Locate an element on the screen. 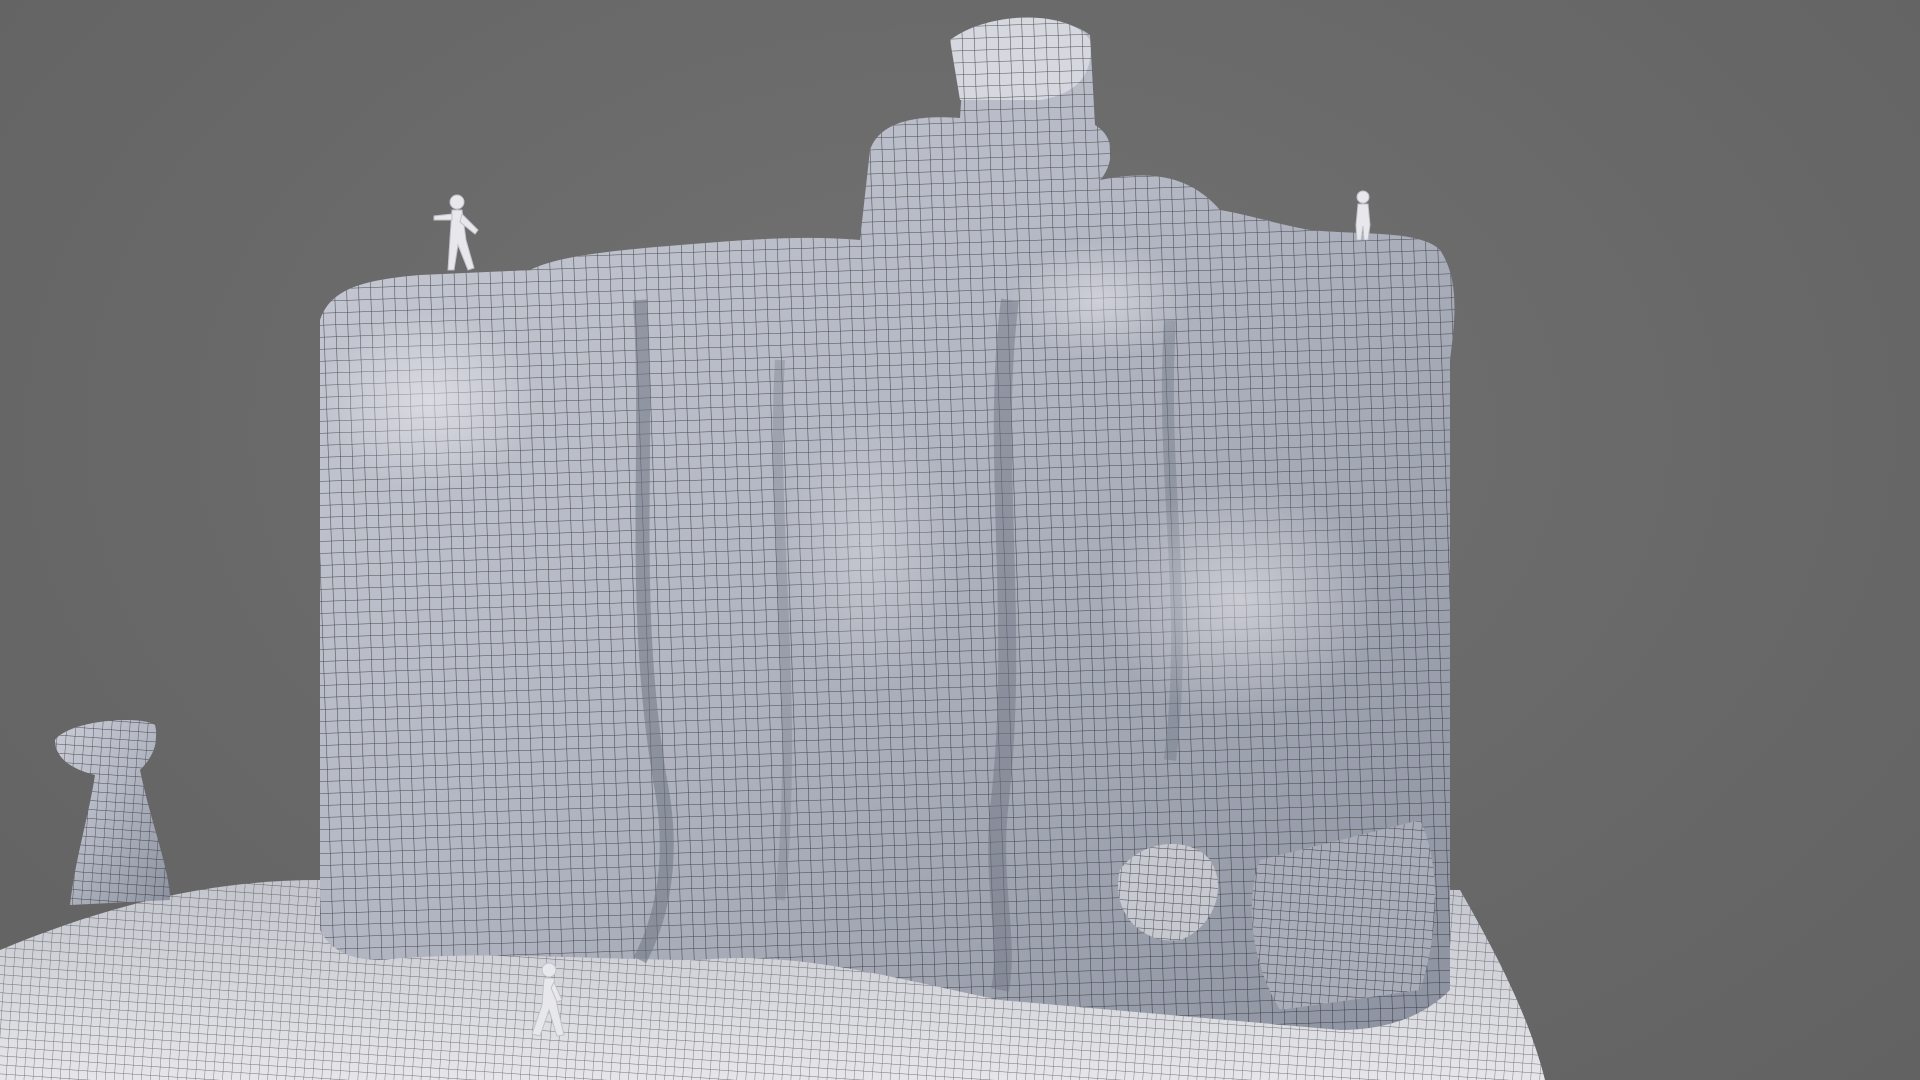 Image resolution: width=1920 pixels, height=1080 pixels. human-figure-top-left is located at coordinates (456, 232).